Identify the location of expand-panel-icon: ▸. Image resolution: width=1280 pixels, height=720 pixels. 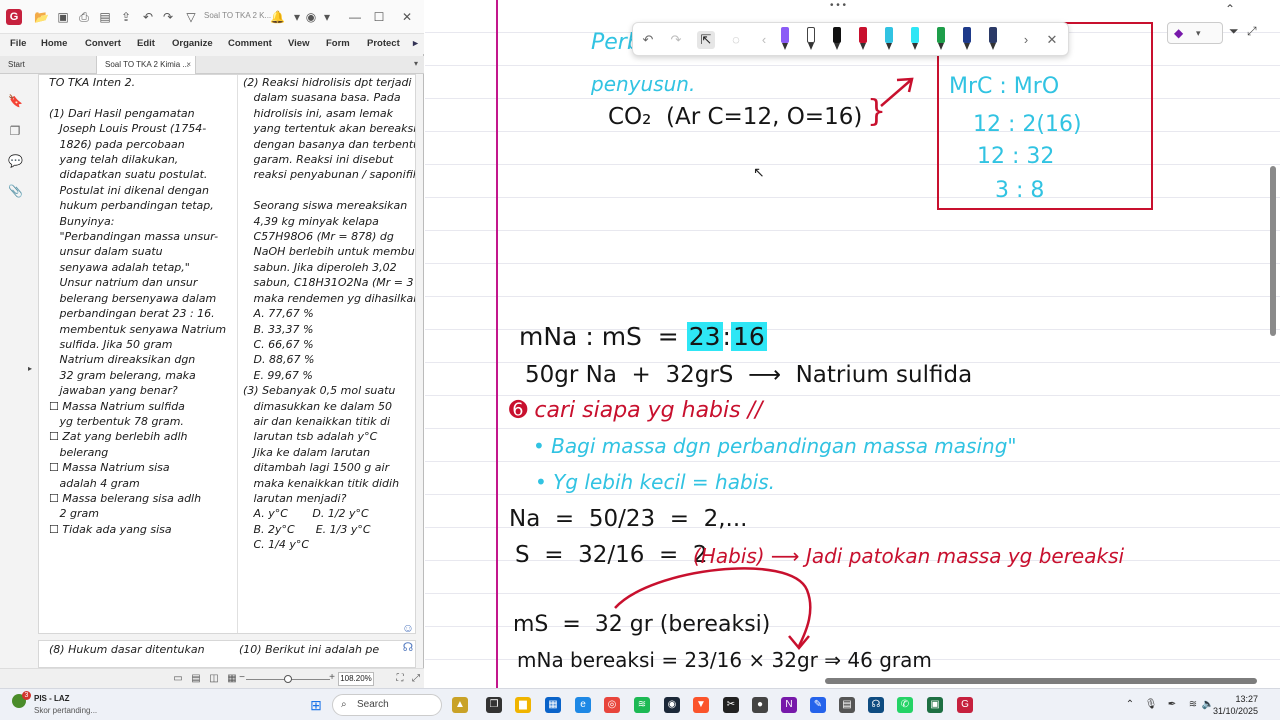
(30, 368).